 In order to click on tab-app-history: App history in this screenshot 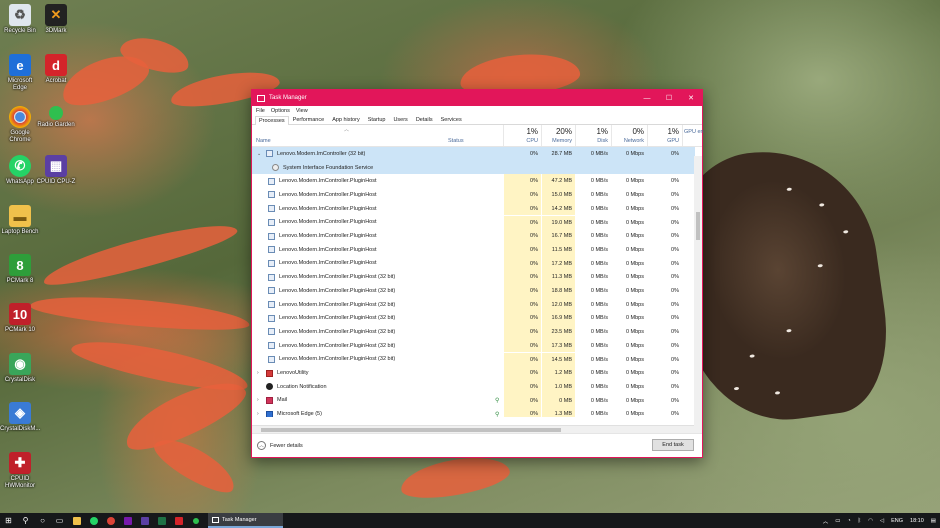, I will do `click(346, 119)`.